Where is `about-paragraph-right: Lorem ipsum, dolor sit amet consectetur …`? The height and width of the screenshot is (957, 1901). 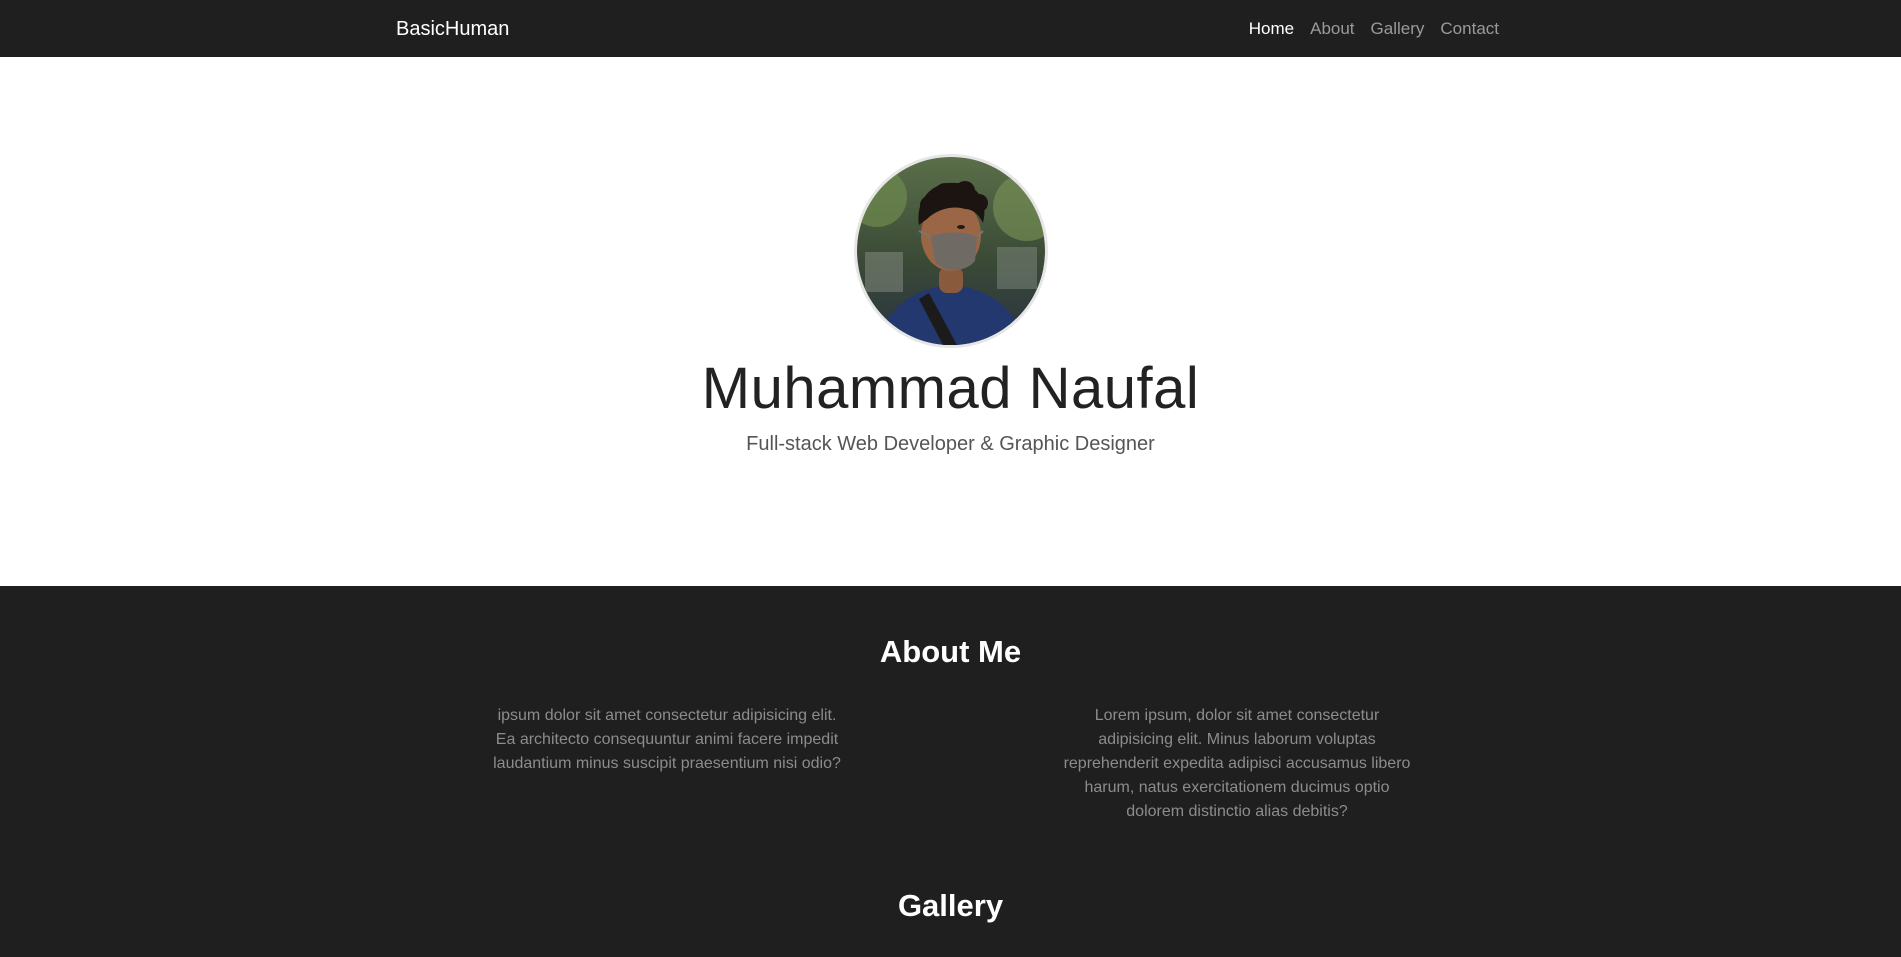
about-paragraph-right: Lorem ipsum, dolor sit amet consectetur … is located at coordinates (1237, 763).